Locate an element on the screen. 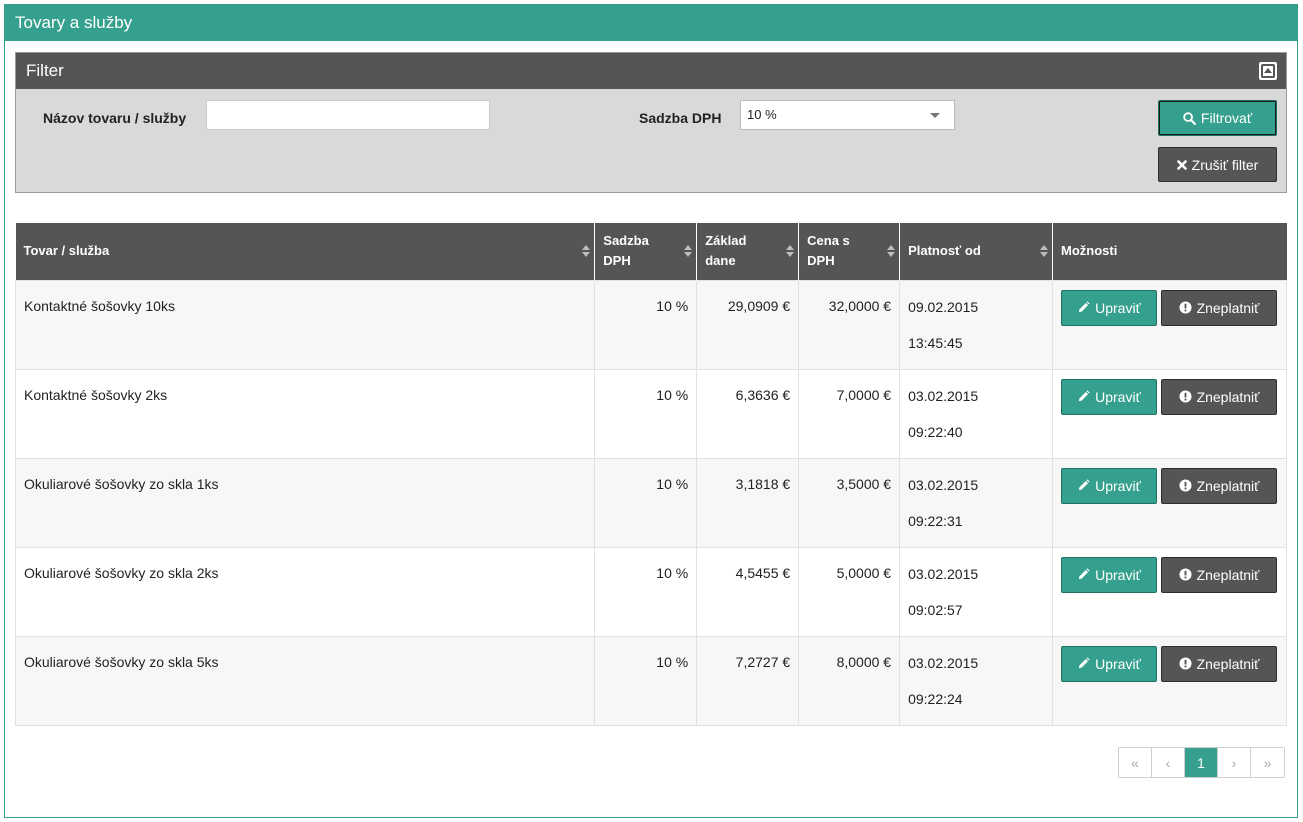  item-name: Okuliarové šošovky zo skla 2ks is located at coordinates (305, 591).